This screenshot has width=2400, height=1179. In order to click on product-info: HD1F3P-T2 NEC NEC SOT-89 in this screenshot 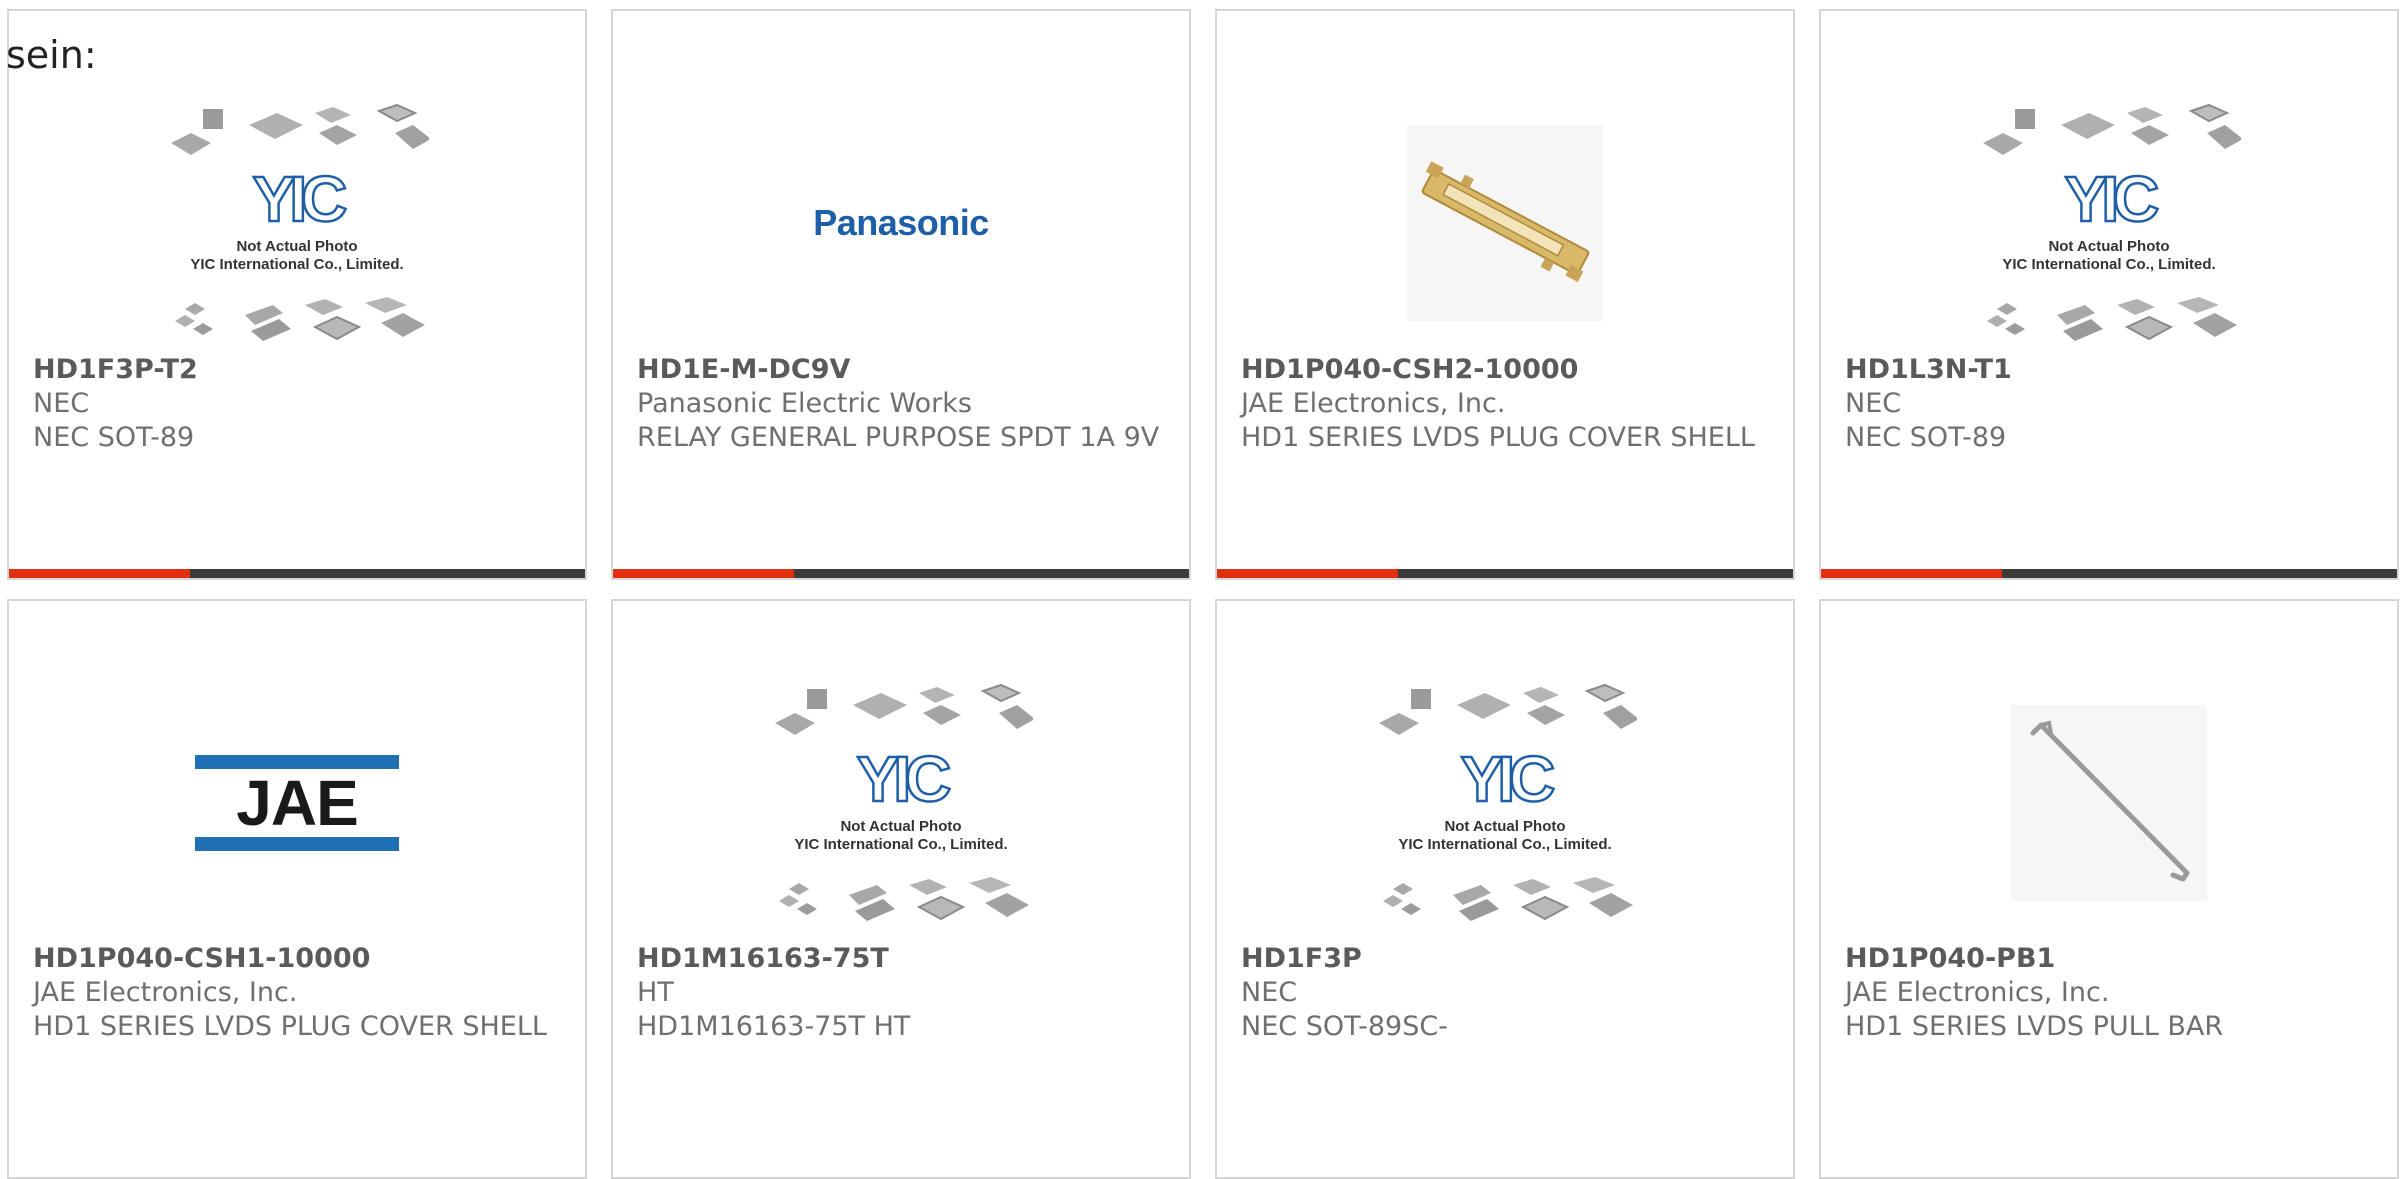, I will do `click(299, 404)`.